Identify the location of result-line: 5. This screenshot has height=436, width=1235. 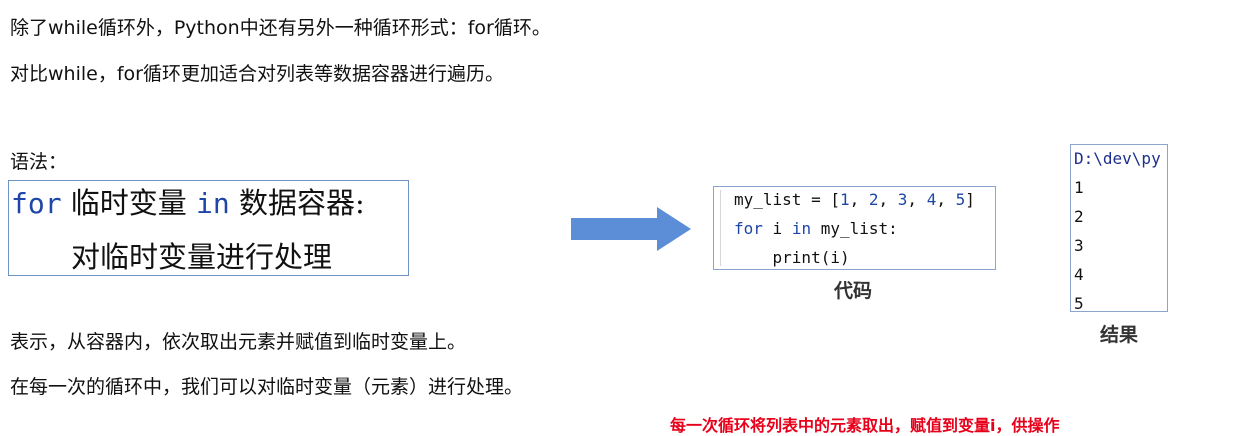
(1079, 303).